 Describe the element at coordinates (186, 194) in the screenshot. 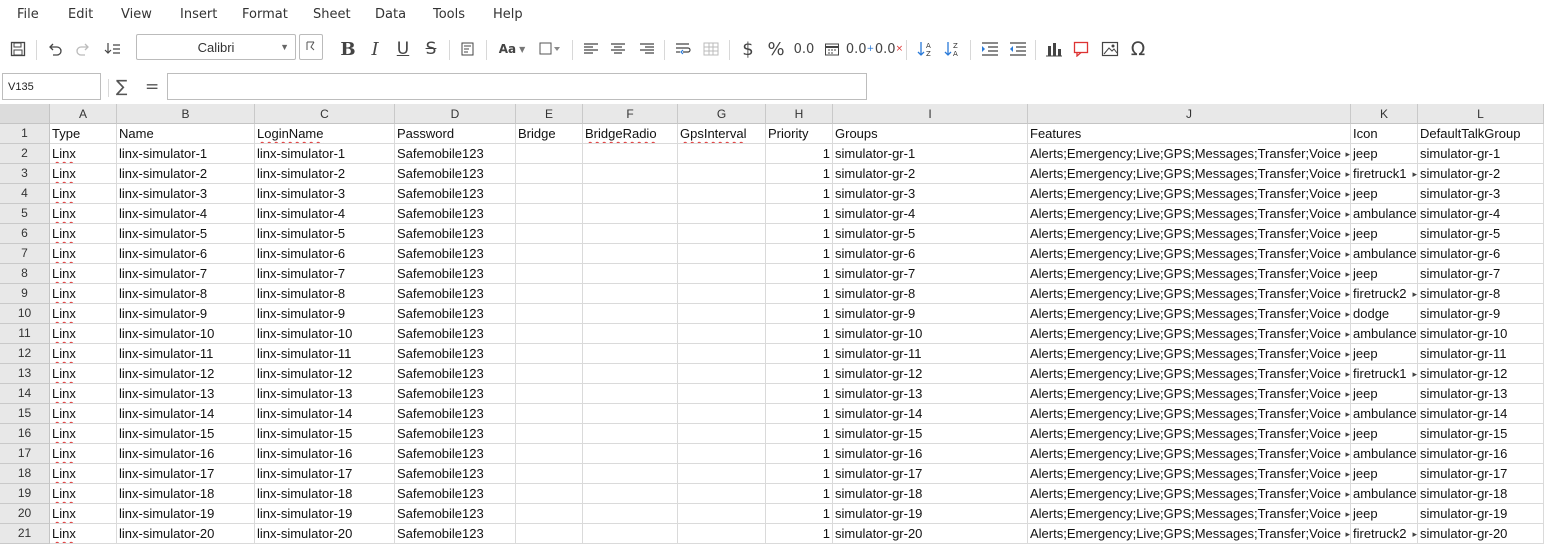

I see `table-cell: linx-simulator-3` at that location.